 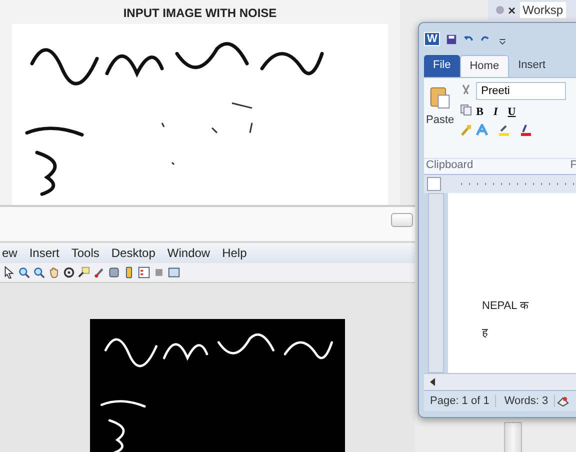 What do you see at coordinates (485, 66) in the screenshot?
I see `ribbon-tab: Home` at bounding box center [485, 66].